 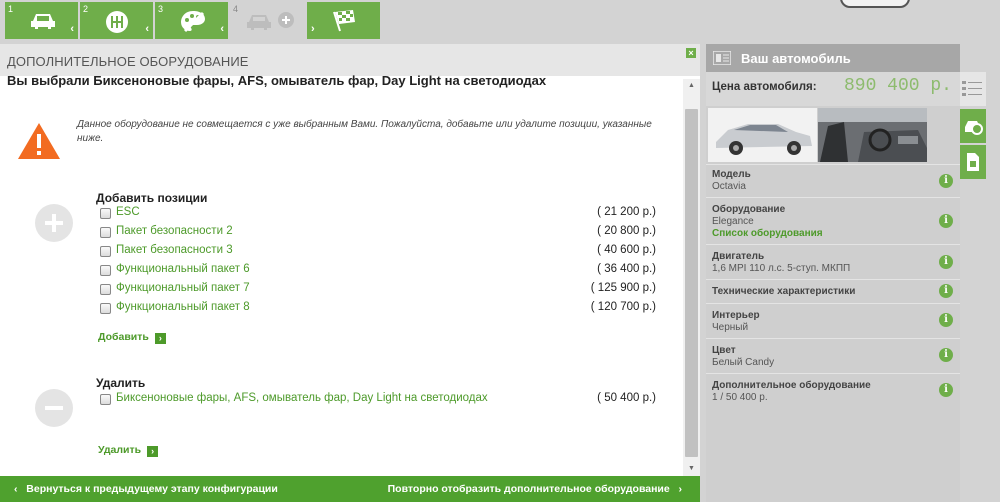 What do you see at coordinates (833, 58) in the screenshot?
I see `sidebar-header: Ваш автомобиль` at bounding box center [833, 58].